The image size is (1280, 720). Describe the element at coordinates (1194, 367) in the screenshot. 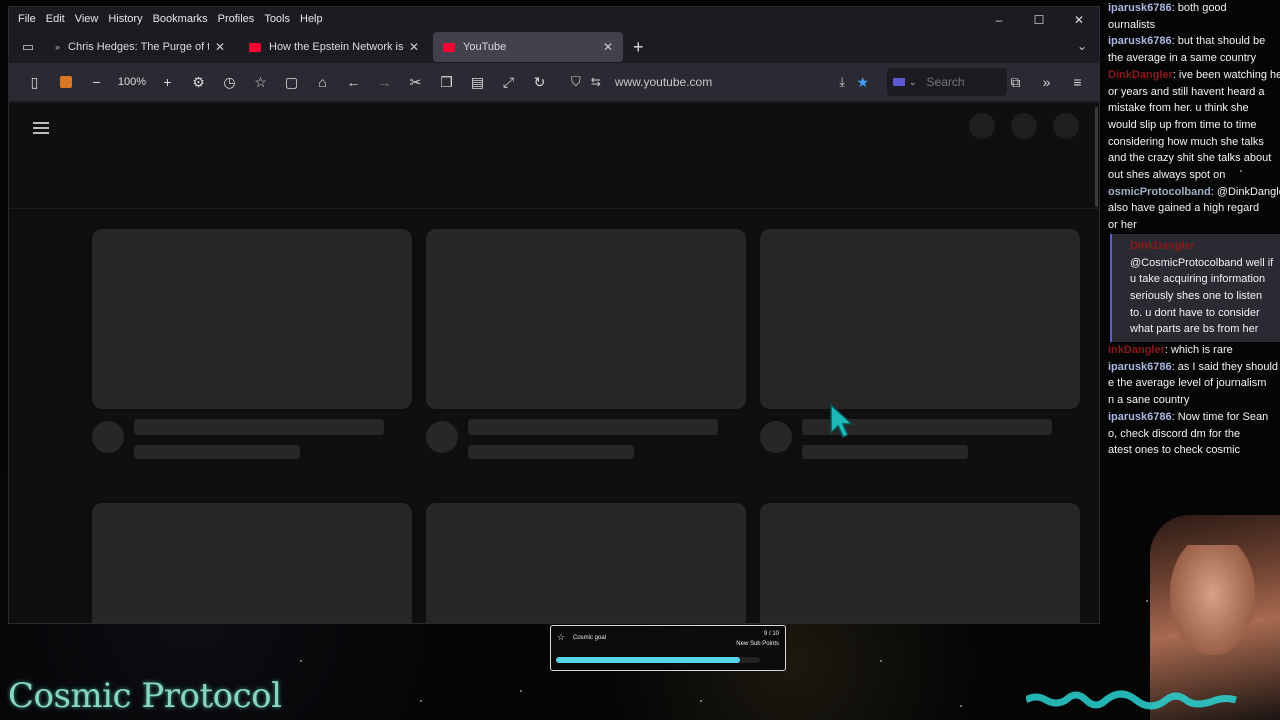

I see `chat-message: iparusk6786: as I said they should` at that location.